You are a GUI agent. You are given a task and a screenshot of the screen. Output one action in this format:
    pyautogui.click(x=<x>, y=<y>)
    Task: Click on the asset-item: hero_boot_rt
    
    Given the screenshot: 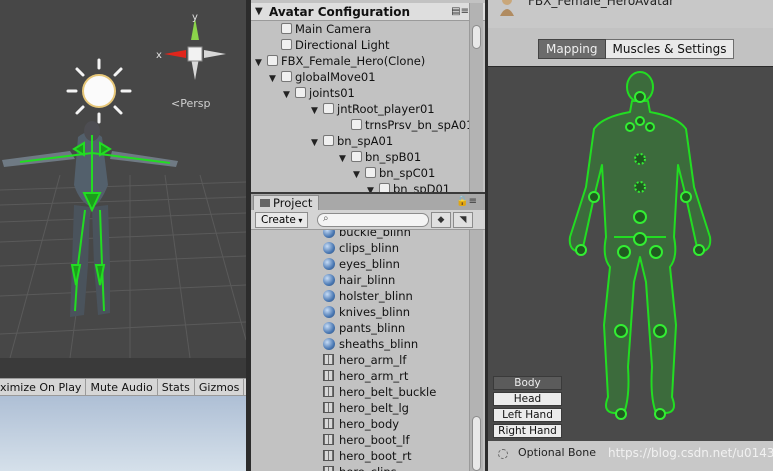 What is the action you would take?
    pyautogui.click(x=367, y=456)
    